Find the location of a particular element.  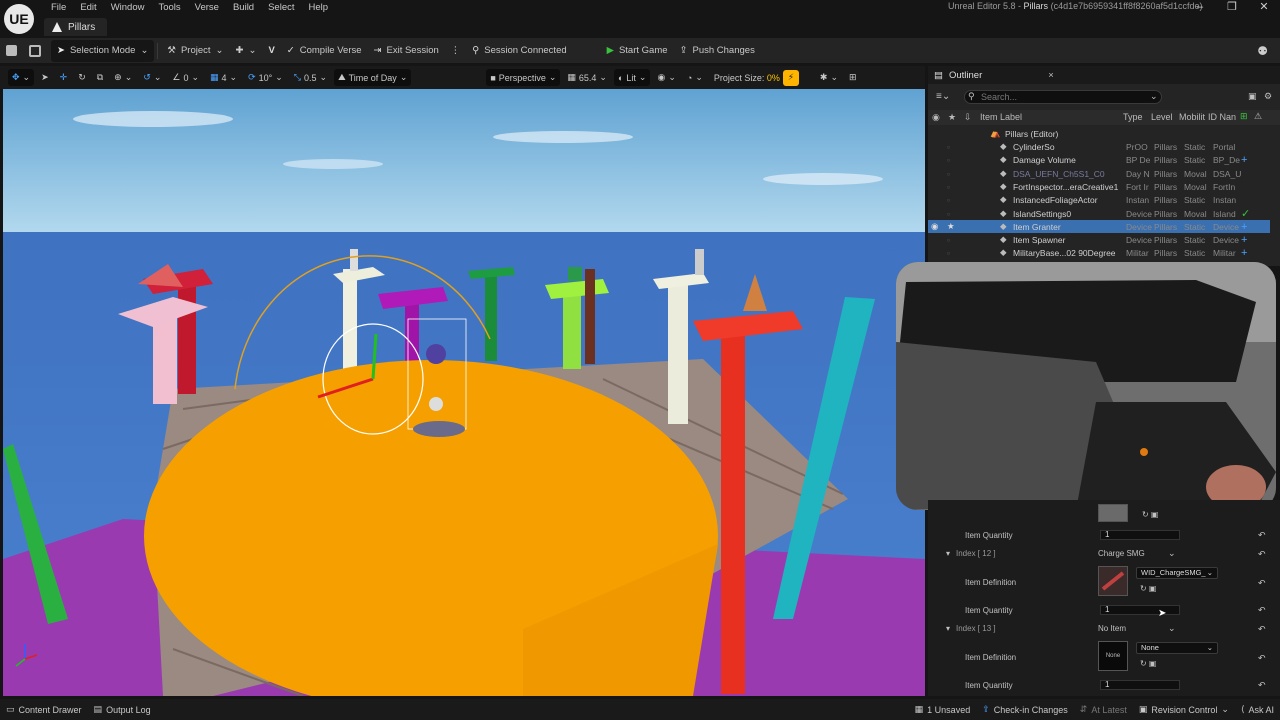

at-latest-button: ⇵ At Latest is located at coordinates (1103, 709).